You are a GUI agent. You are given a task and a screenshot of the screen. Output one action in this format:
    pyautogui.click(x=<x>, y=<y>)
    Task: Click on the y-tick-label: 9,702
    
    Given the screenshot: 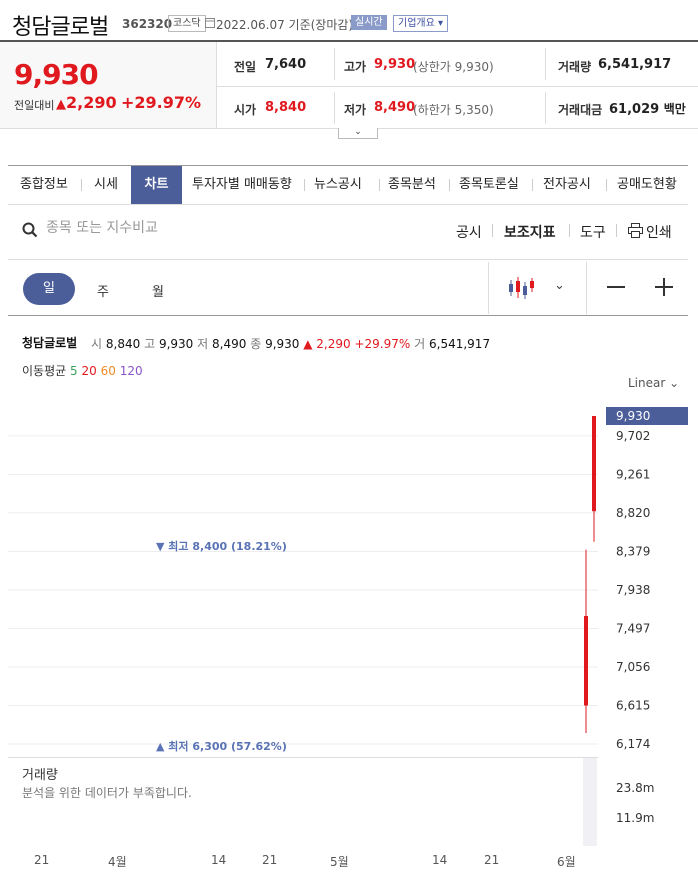 What is the action you would take?
    pyautogui.click(x=633, y=436)
    